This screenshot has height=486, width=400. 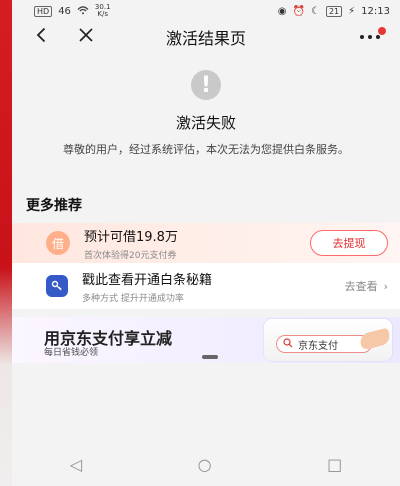 I want to click on banner-search: 京东支付, so click(x=324, y=344).